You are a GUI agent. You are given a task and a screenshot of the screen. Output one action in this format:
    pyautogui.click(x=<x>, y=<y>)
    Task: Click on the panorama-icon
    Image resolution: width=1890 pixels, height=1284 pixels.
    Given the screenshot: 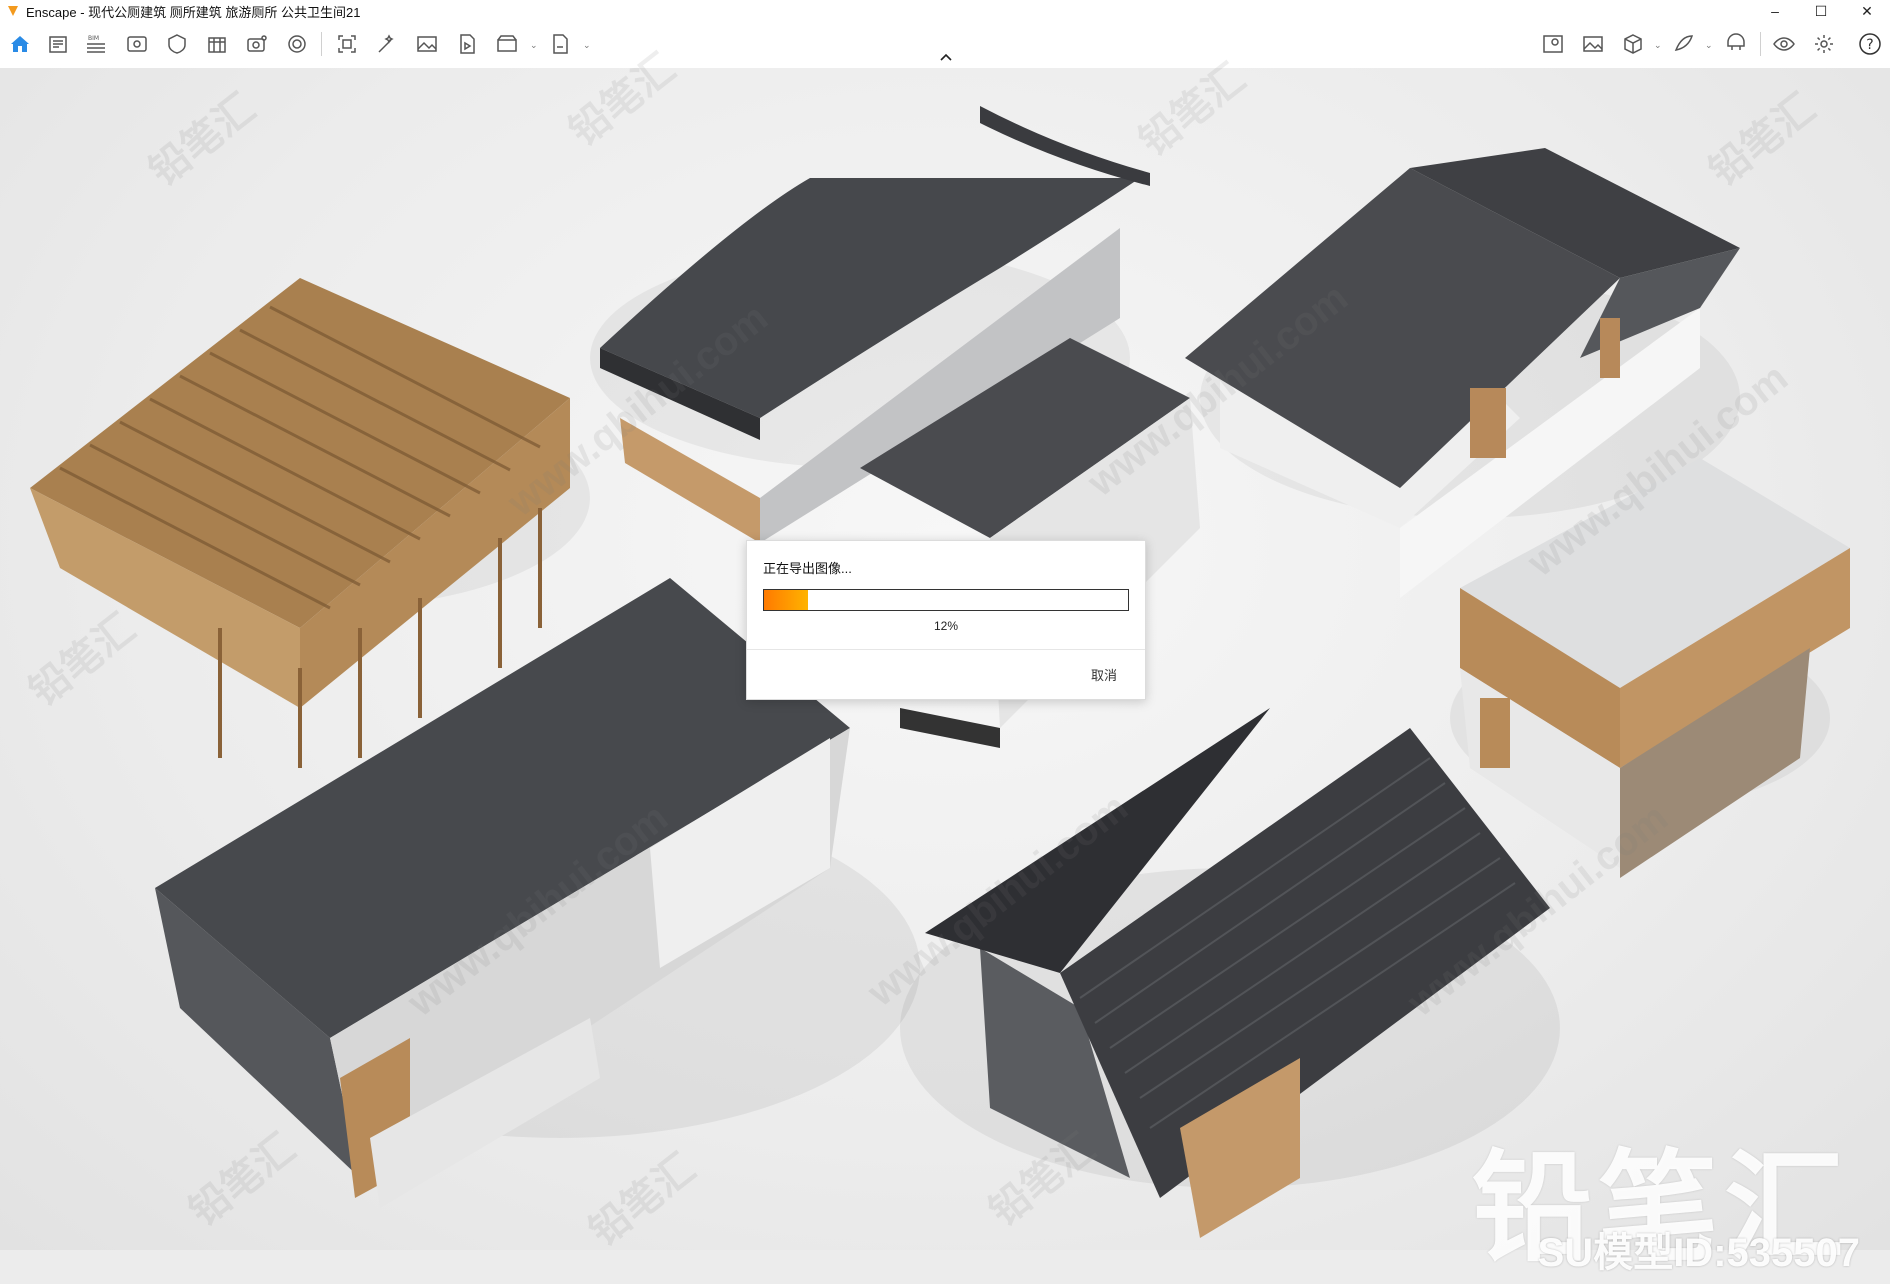 What is the action you would take?
    pyautogui.click(x=507, y=43)
    